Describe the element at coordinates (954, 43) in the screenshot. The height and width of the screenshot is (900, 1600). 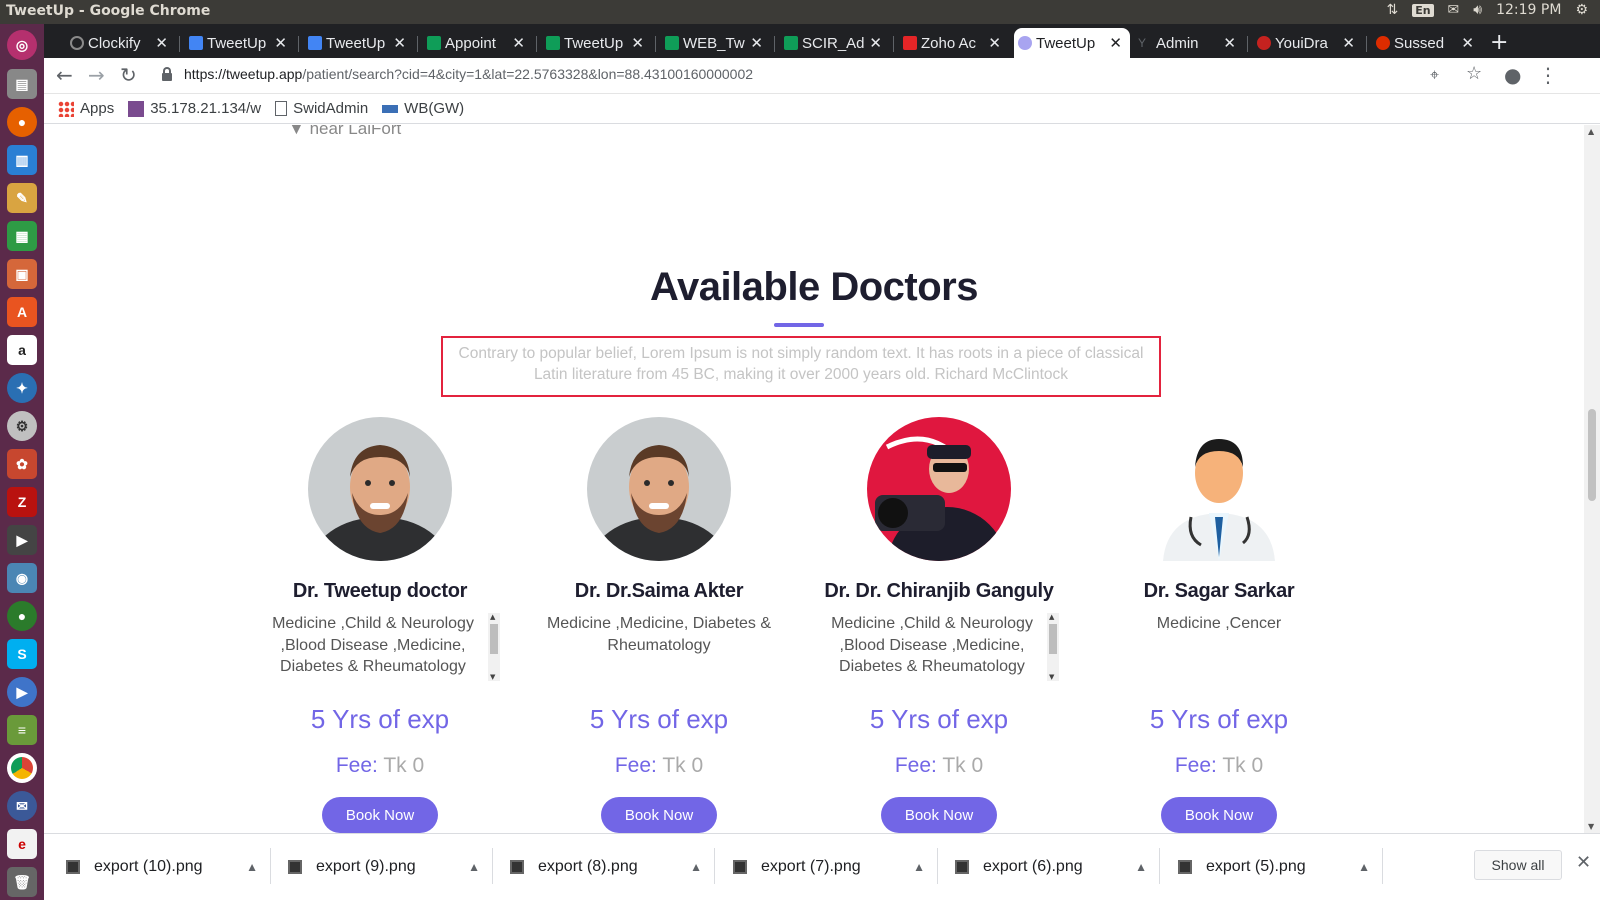
I see `tab-zoho: Zoho Ac ✕` at that location.